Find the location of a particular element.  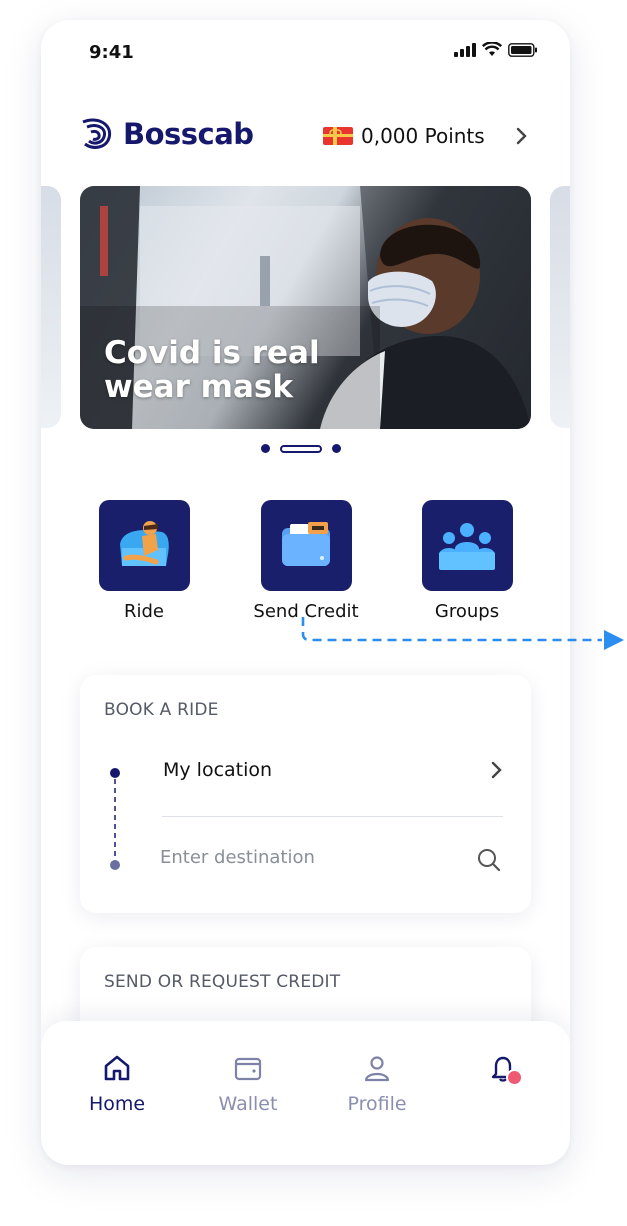

battery-icon is located at coordinates (522, 49).